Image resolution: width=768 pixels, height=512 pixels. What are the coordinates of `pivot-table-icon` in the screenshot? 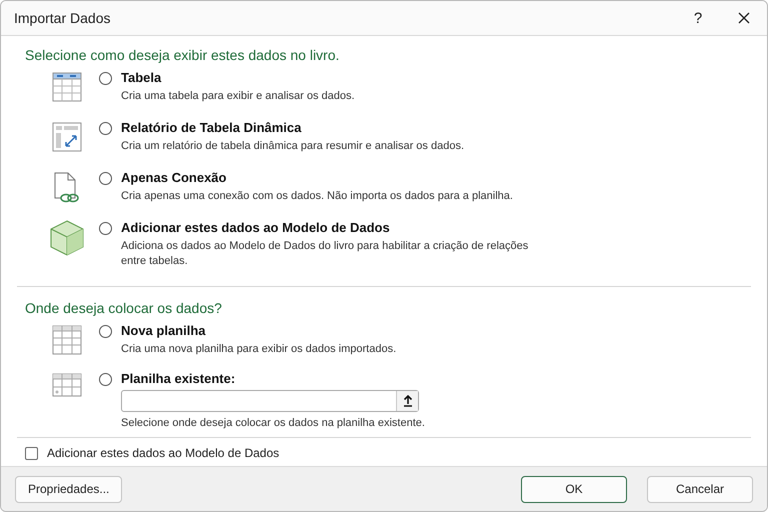 It's located at (67, 137).